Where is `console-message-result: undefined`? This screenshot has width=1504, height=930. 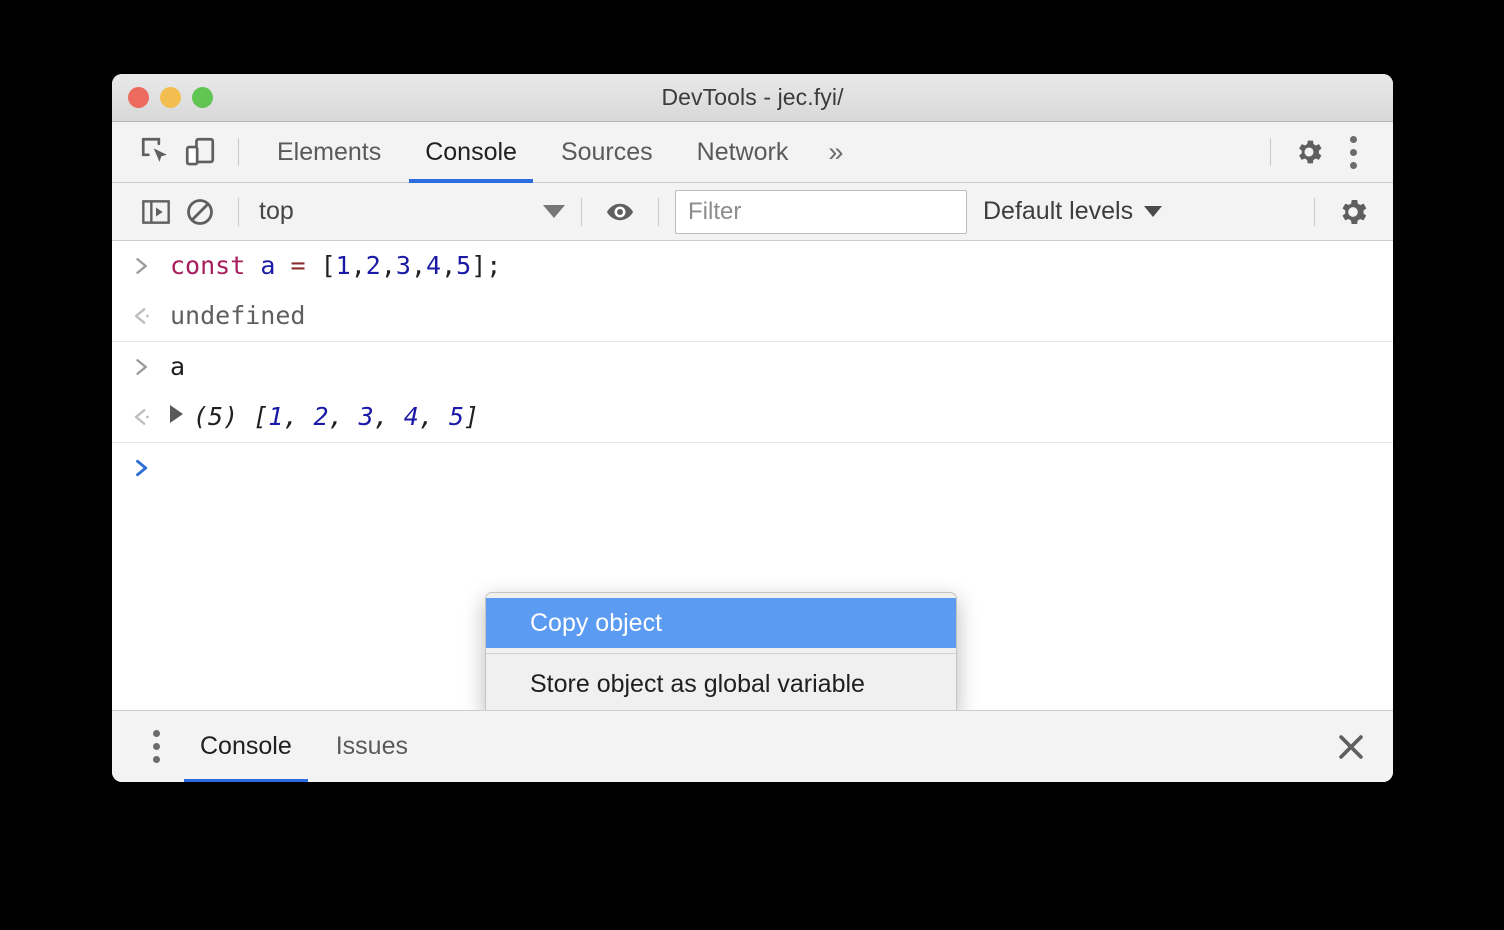 console-message-result: undefined is located at coordinates (752, 316).